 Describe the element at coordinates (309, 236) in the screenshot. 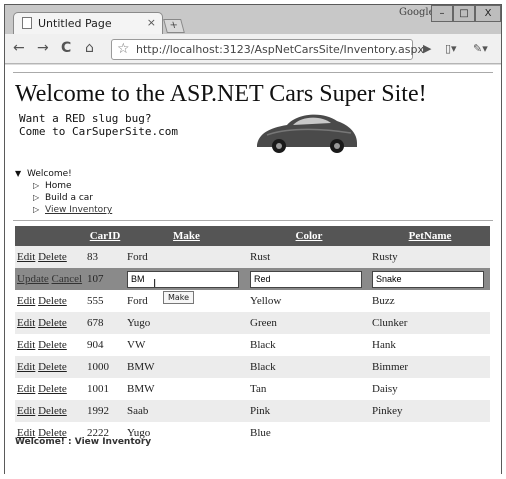

I see `grid-header-color: Color` at that location.